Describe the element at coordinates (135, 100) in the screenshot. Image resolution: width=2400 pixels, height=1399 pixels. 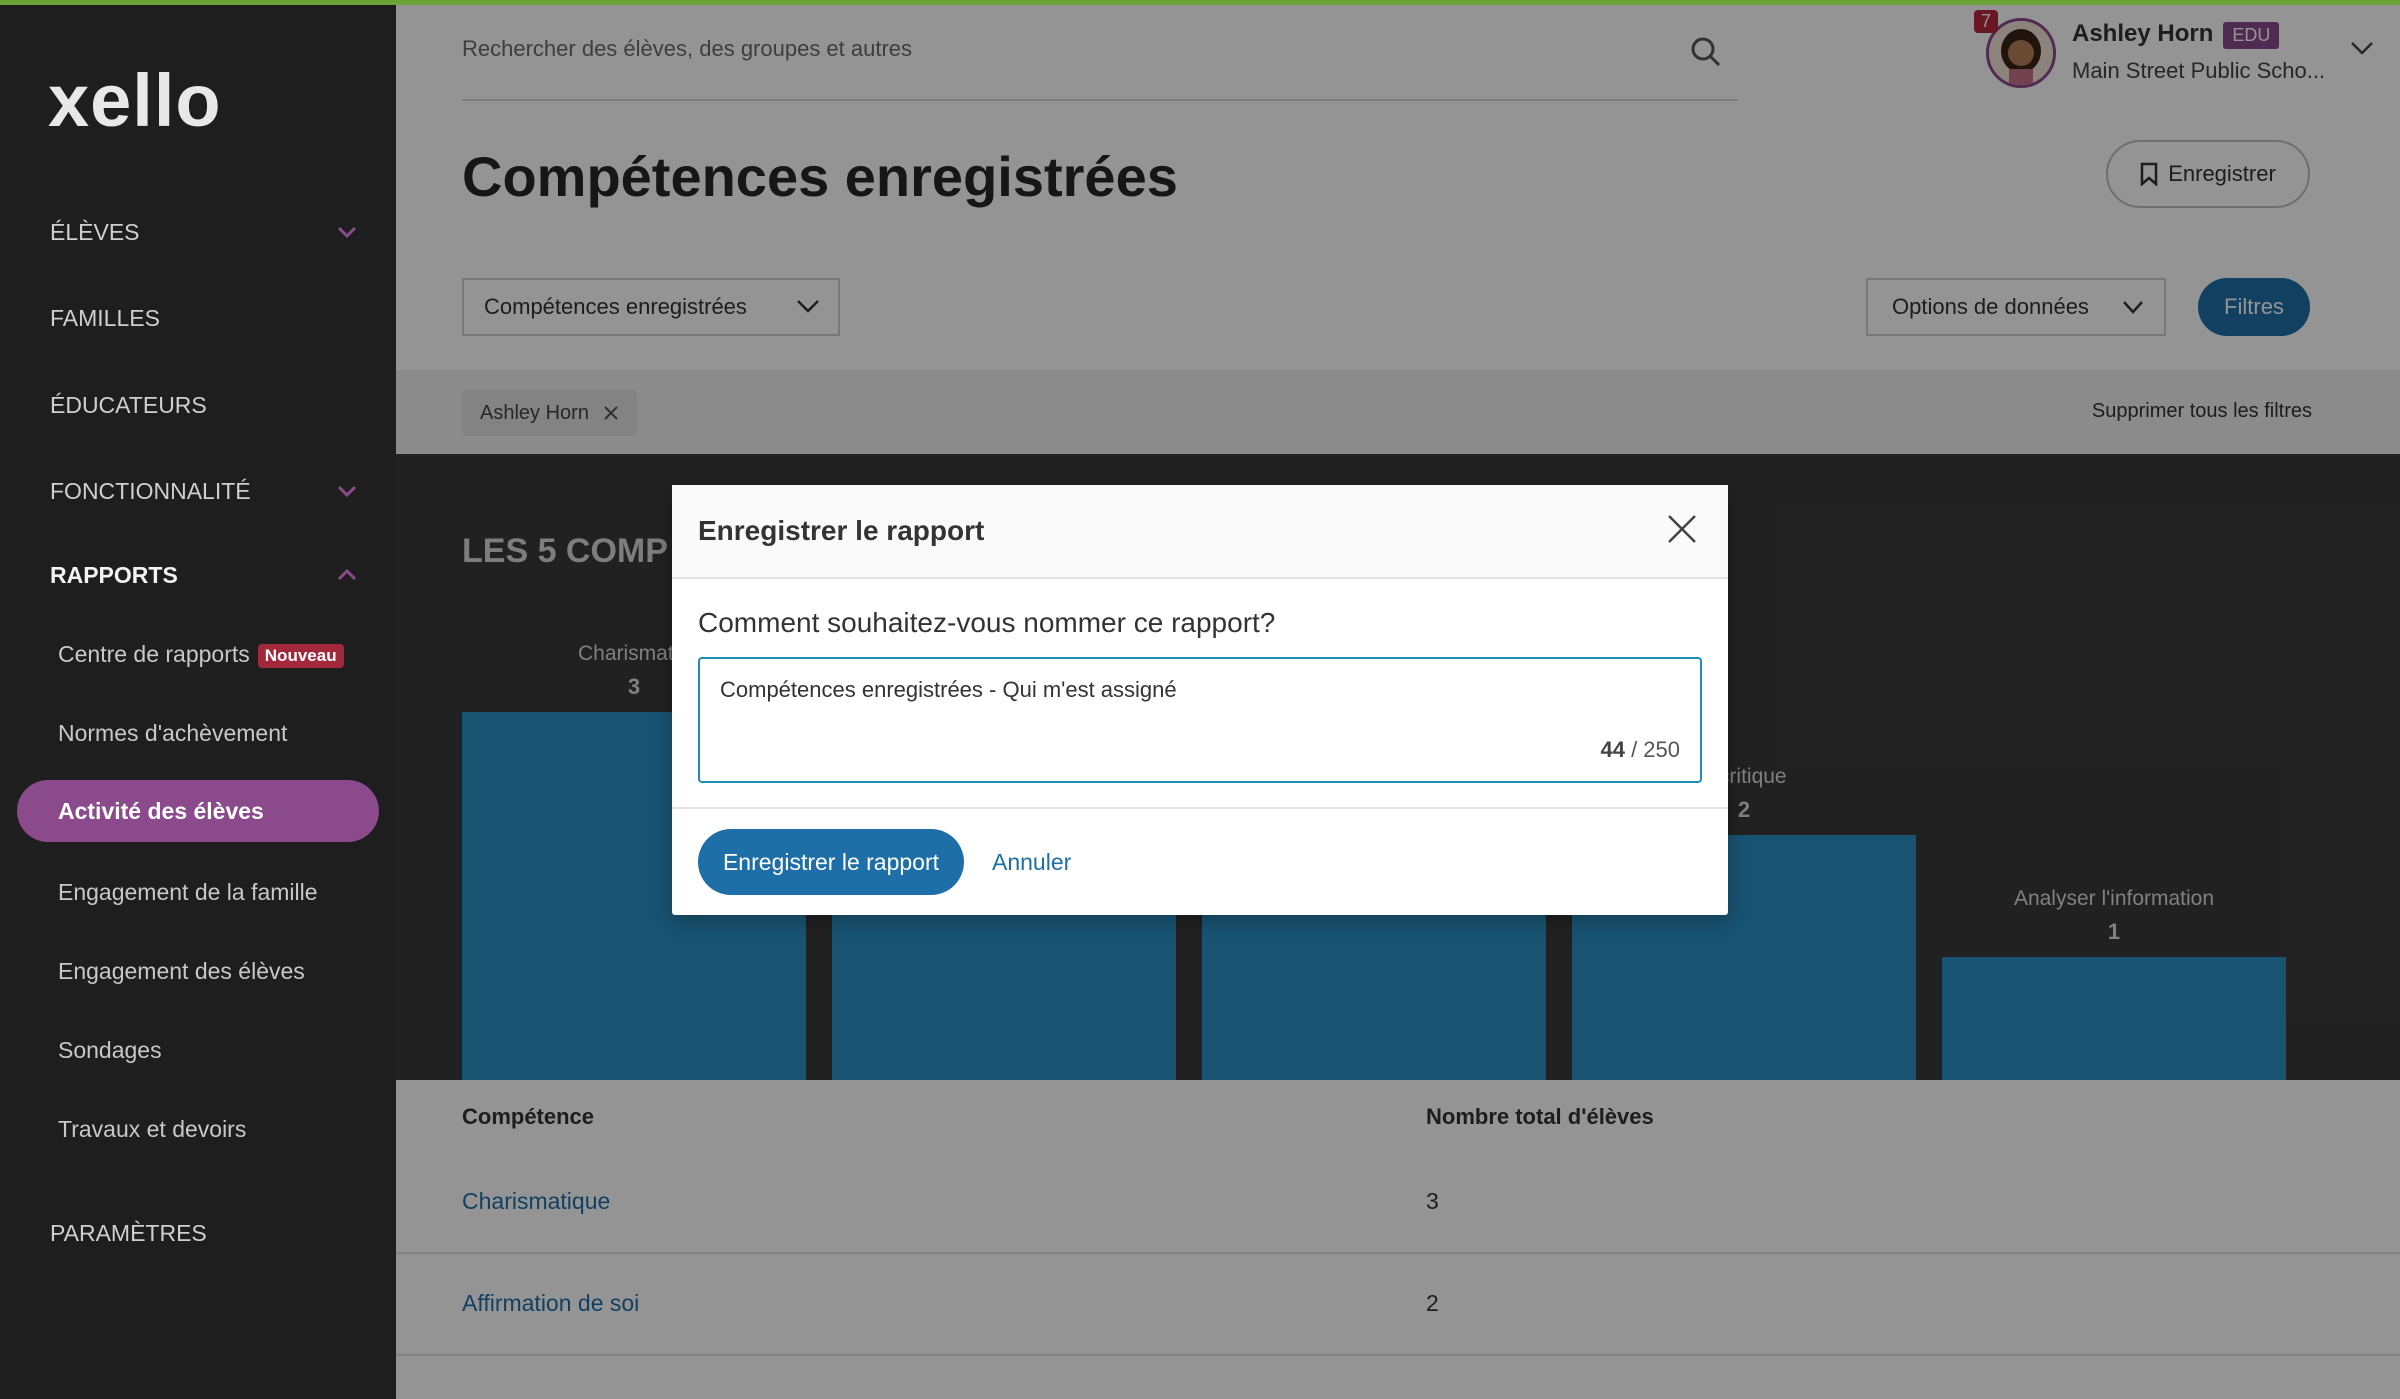
I see `xello-logo: xello` at that location.